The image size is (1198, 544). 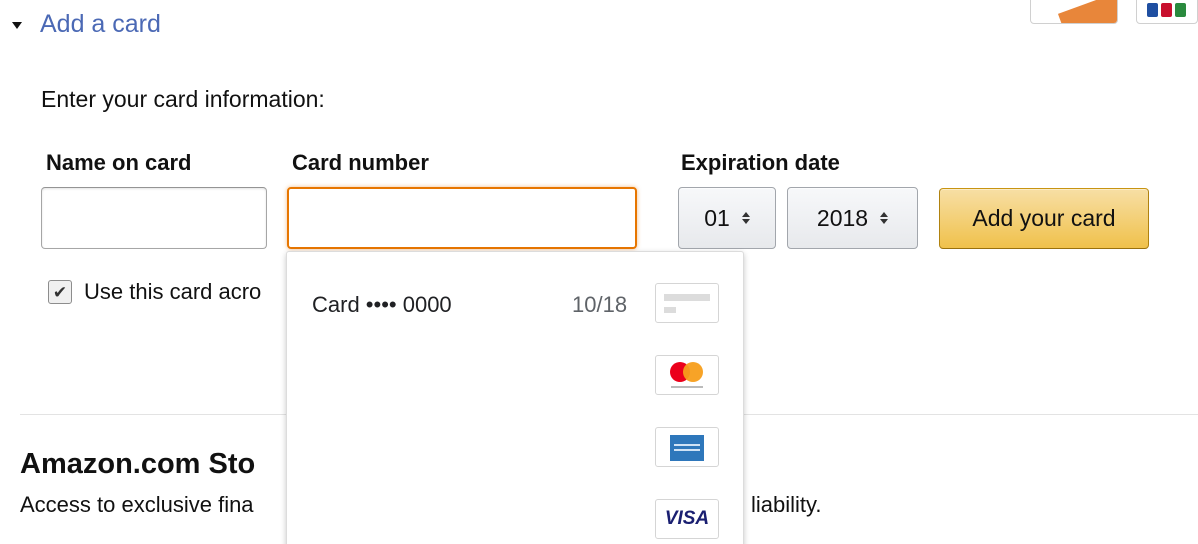 I want to click on card-brand-logo-icon, so click(x=1074, y=12).